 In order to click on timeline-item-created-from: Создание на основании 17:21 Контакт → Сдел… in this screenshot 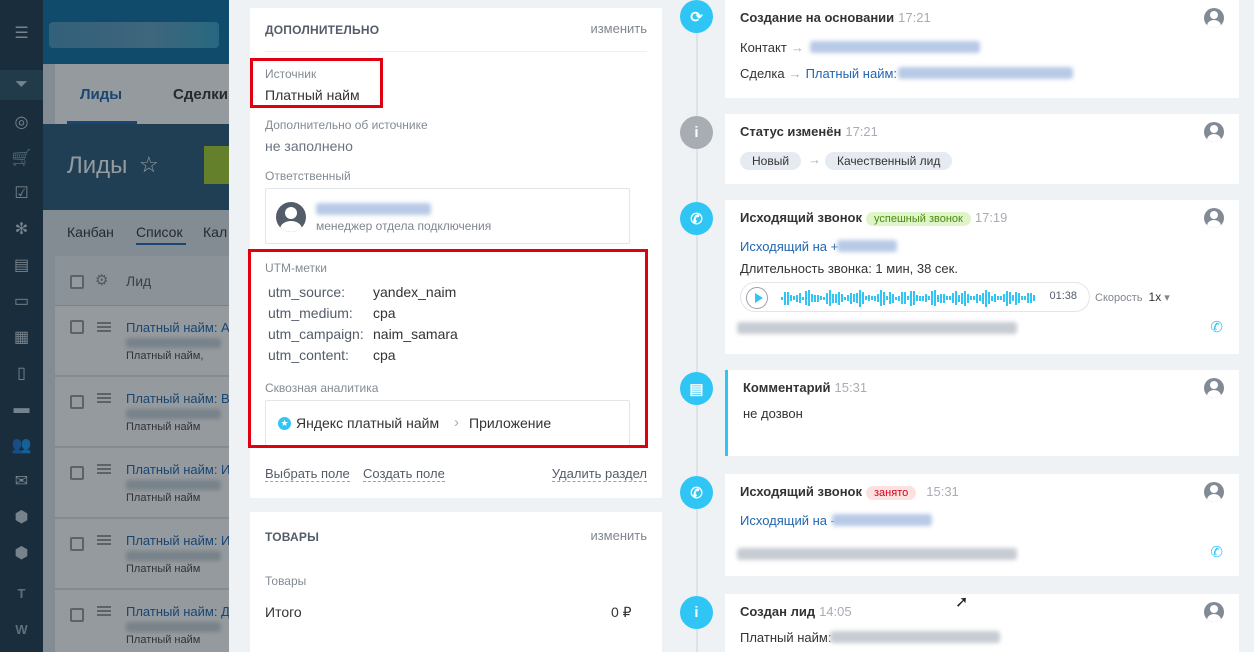, I will do `click(982, 49)`.